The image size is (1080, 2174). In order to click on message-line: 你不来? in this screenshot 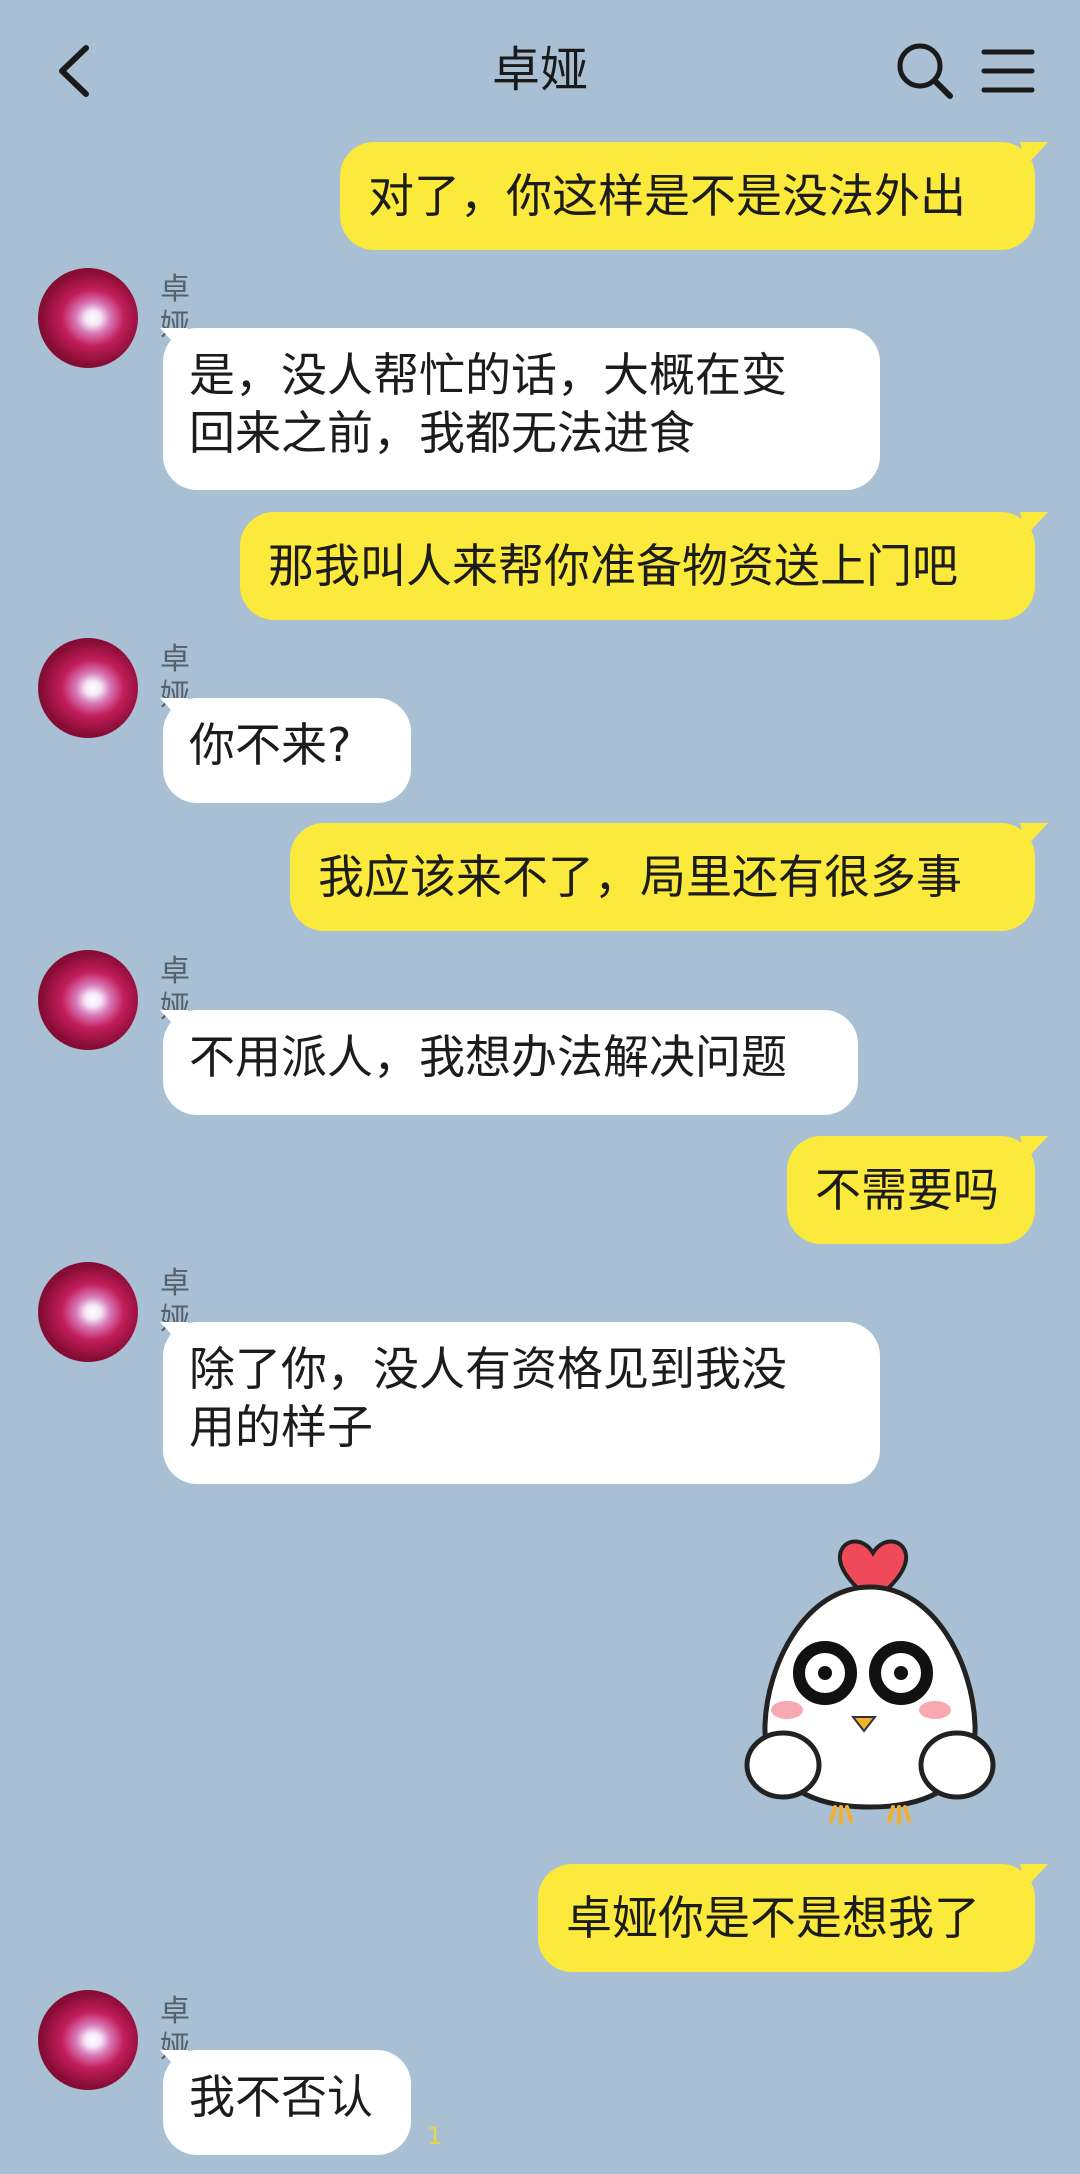, I will do `click(270, 745)`.